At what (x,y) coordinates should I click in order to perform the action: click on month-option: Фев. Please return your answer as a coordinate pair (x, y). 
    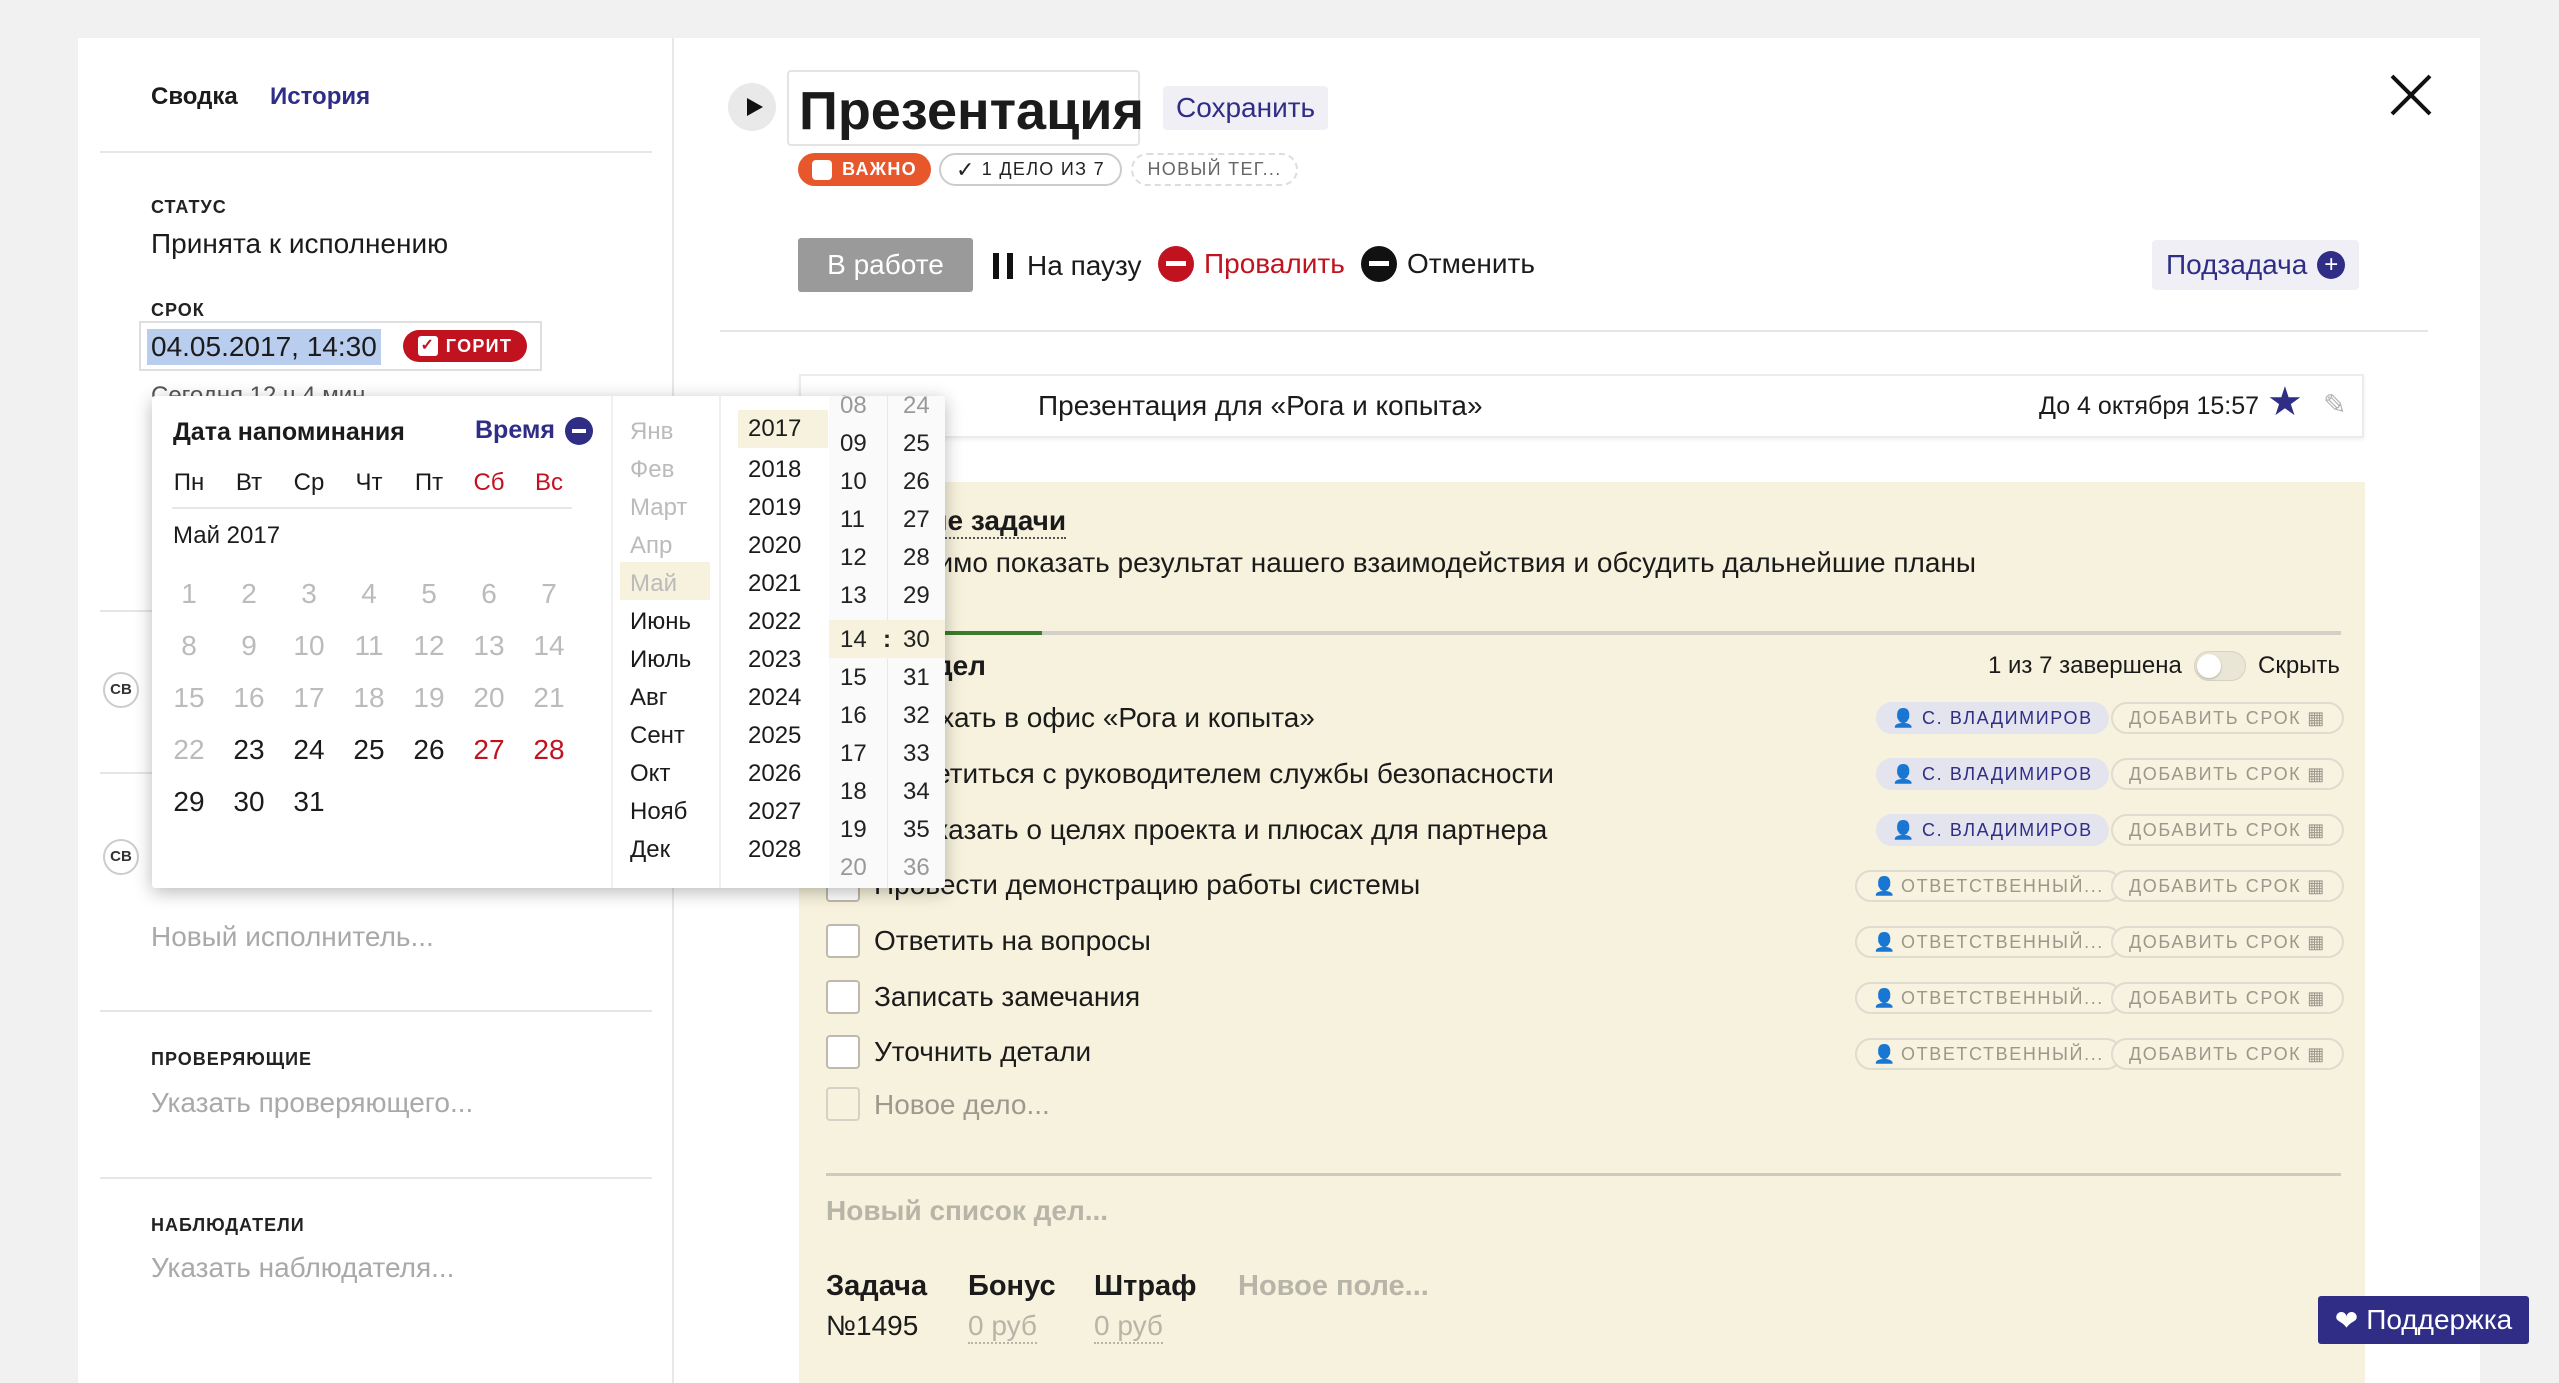
    Looking at the image, I should click on (652, 470).